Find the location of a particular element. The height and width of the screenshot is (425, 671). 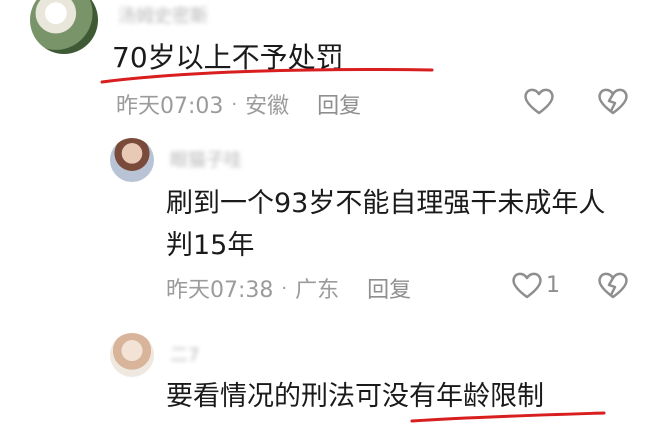

comment-meta: 昨天07:38 · 广东 回复 is located at coordinates (288, 288).